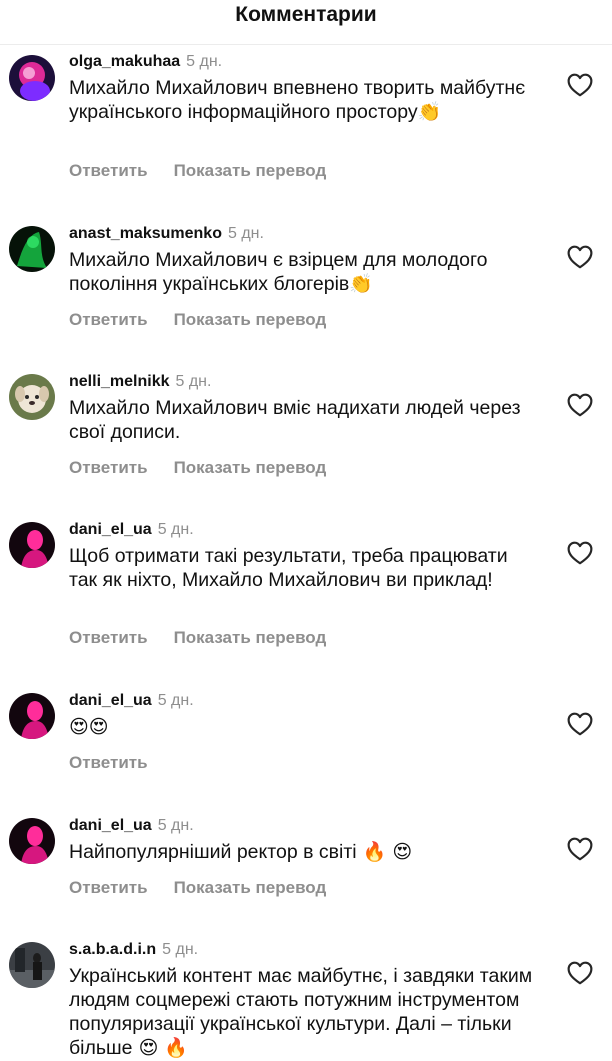 The height and width of the screenshot is (1061, 612). I want to click on username: anast_maksumenko, so click(145, 233).